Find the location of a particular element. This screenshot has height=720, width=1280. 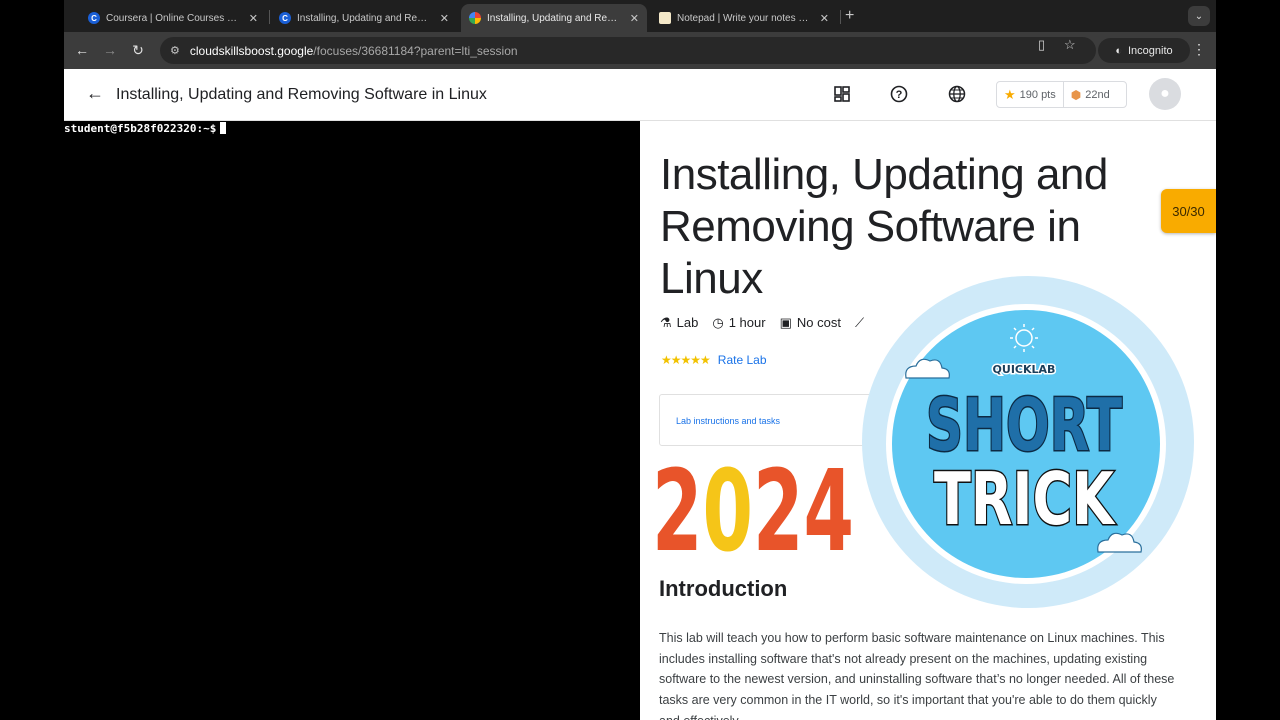

score-tab: 30/30 is located at coordinates (1188, 211).